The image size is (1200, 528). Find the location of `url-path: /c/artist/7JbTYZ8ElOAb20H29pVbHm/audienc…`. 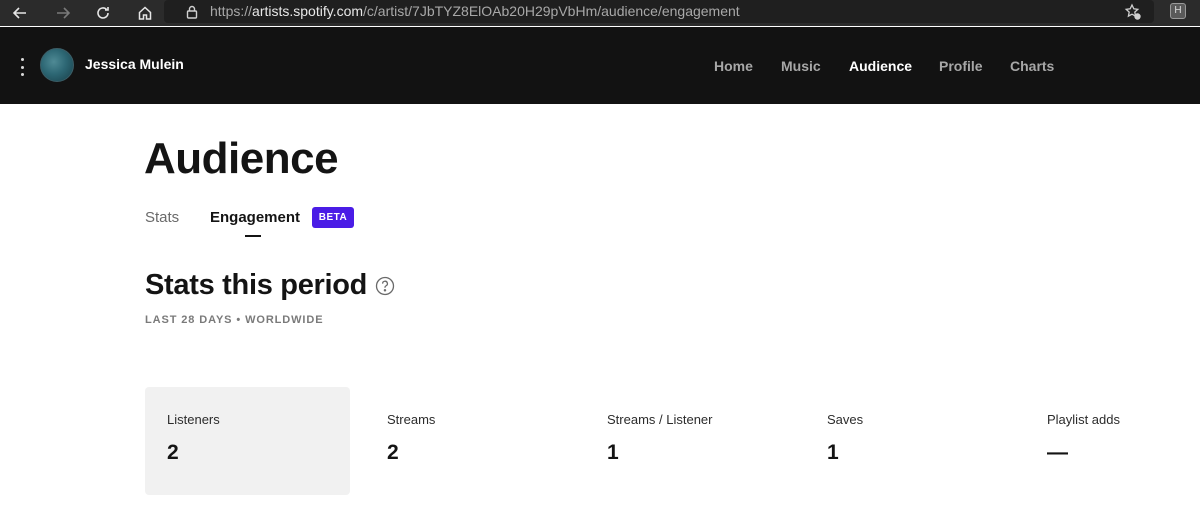

url-path: /c/artist/7JbTYZ8ElOAb20H29pVbHm/audienc… is located at coordinates (551, 11).